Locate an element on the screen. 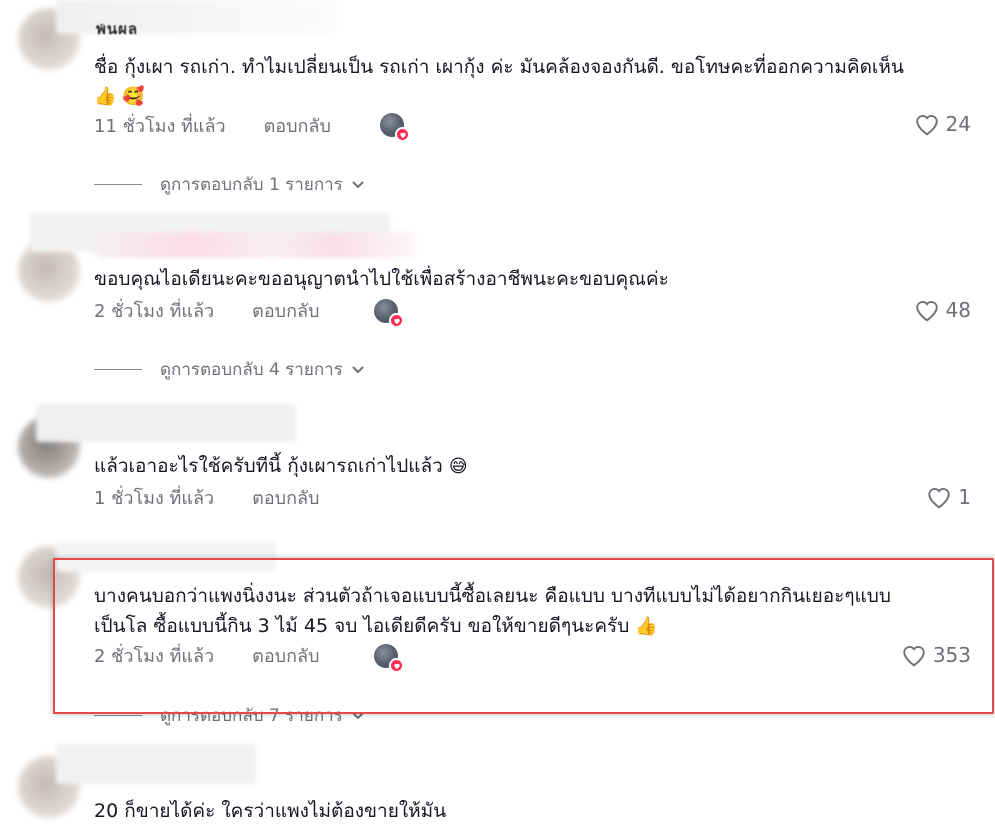 Image resolution: width=995 pixels, height=830 pixels. like-count: 1 is located at coordinates (964, 497).